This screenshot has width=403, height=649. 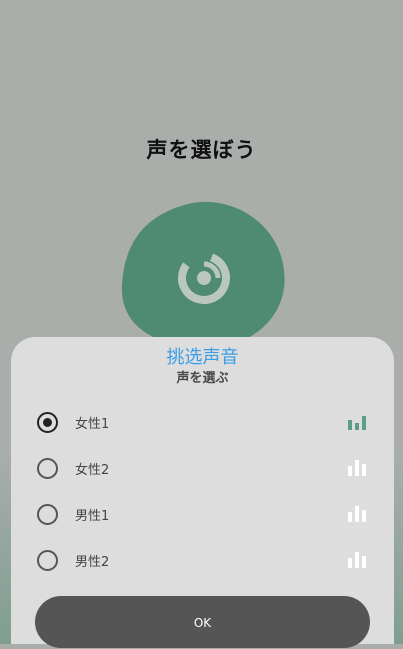 I want to click on voice-option-label: 女性2, so click(x=92, y=470).